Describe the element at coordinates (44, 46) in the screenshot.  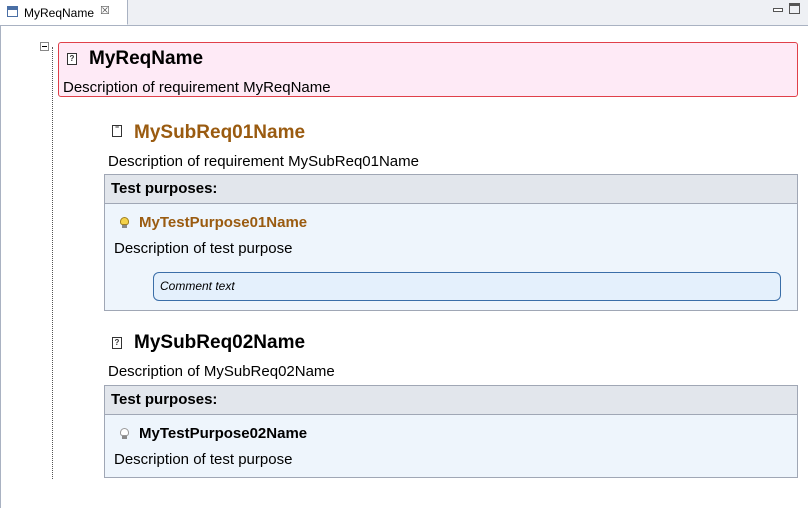
I see `collapse-toggle` at that location.